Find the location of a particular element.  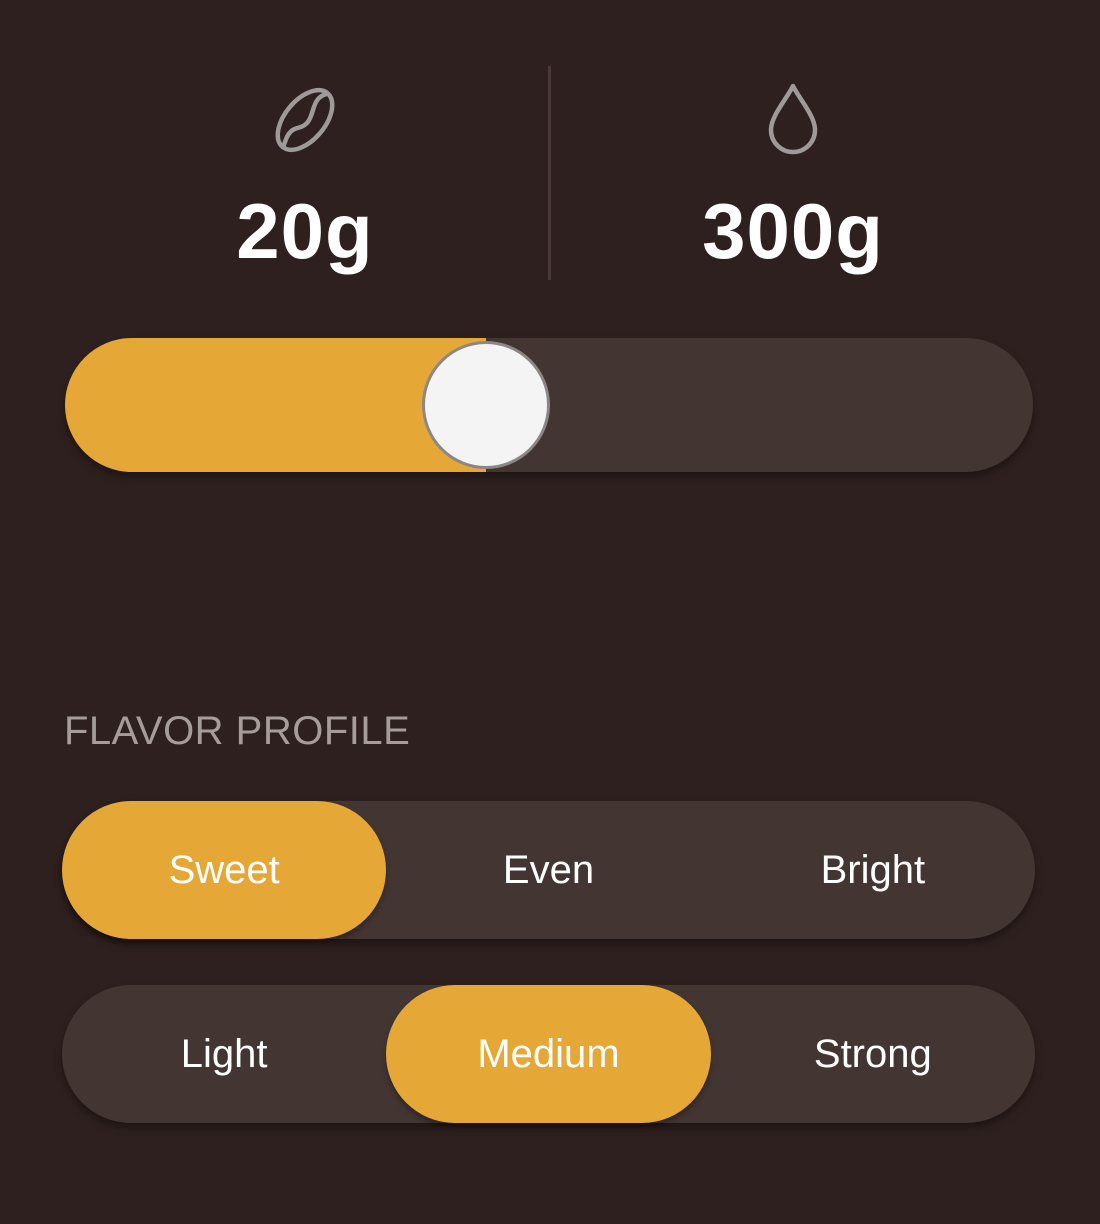

coffee-amount: 20g is located at coordinates (305, 178).